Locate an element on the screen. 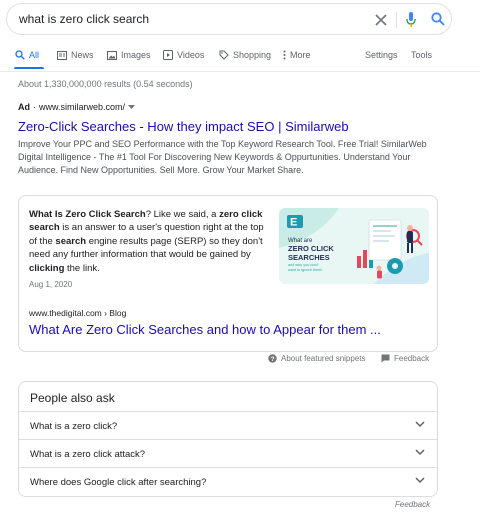  caret-down-icon is located at coordinates (132, 107).